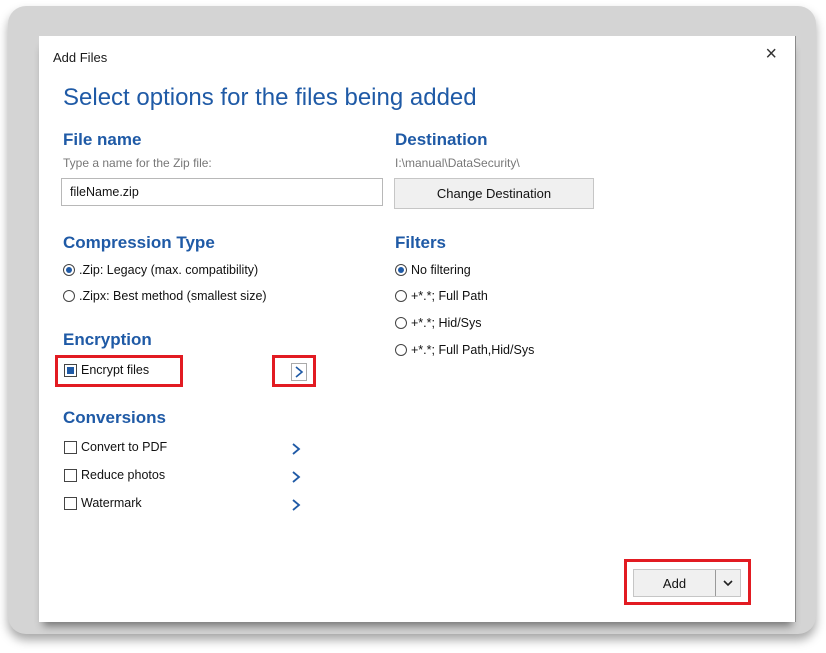  I want to click on filter-option-full-path: +*.*; Full Path, so click(441, 296).